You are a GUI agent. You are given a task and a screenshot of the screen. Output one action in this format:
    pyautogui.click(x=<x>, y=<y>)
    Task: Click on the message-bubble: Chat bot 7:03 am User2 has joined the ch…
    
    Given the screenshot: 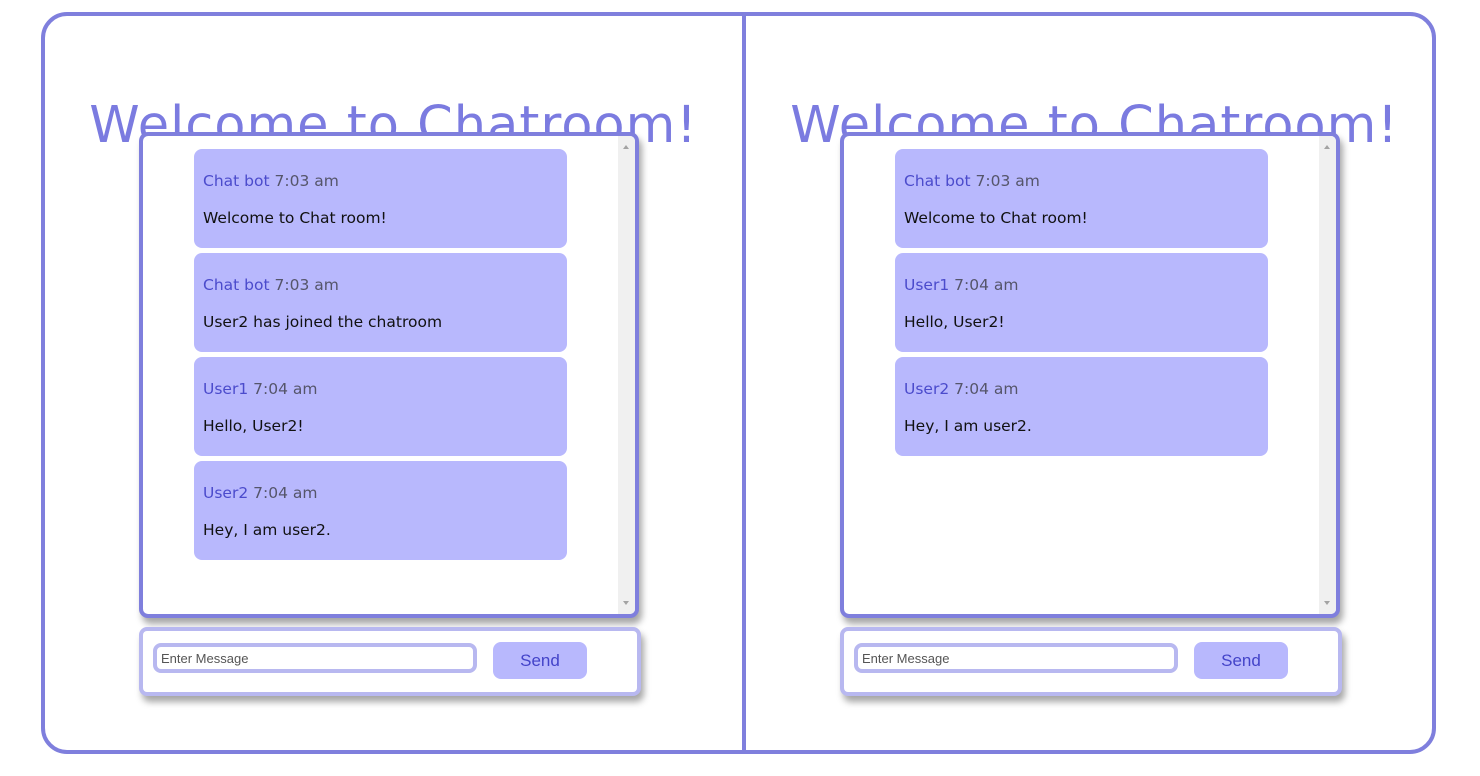 What is the action you would take?
    pyautogui.click(x=380, y=302)
    